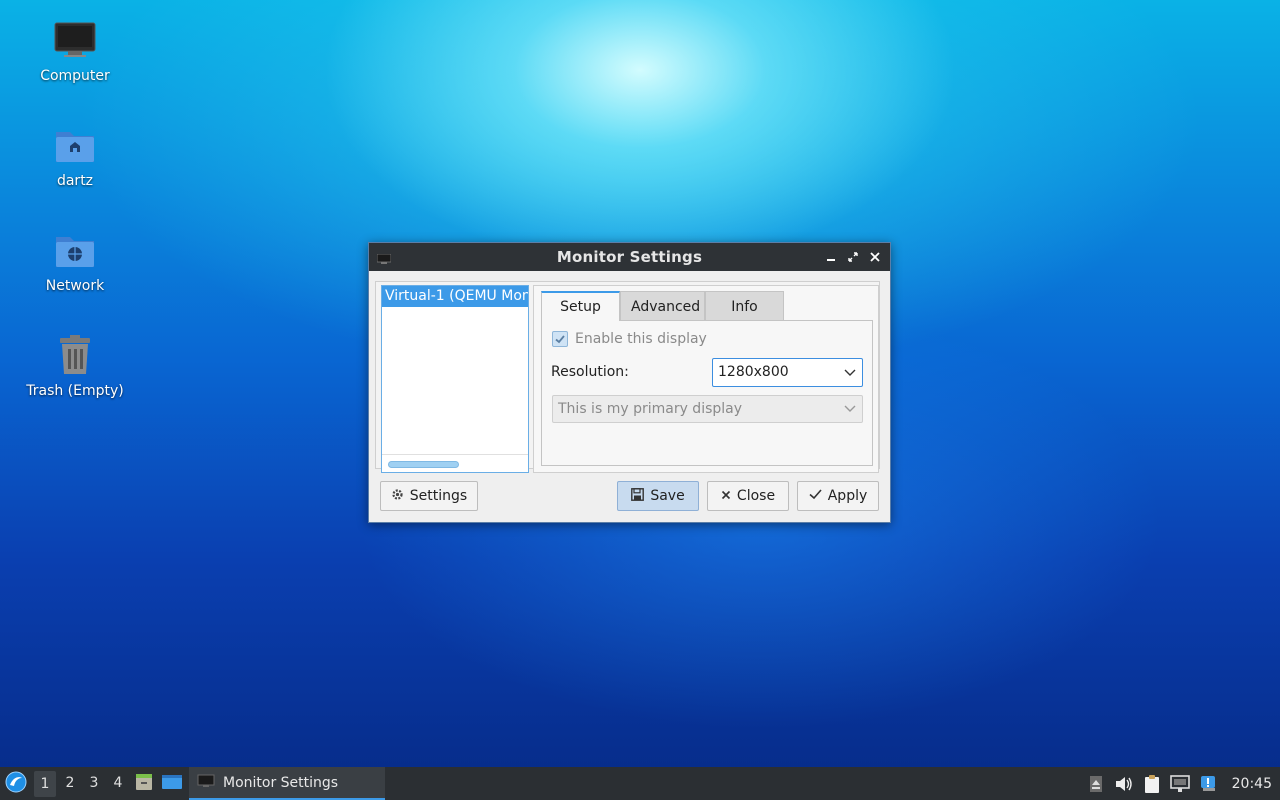  I want to click on volume-icon, so click(1124, 783).